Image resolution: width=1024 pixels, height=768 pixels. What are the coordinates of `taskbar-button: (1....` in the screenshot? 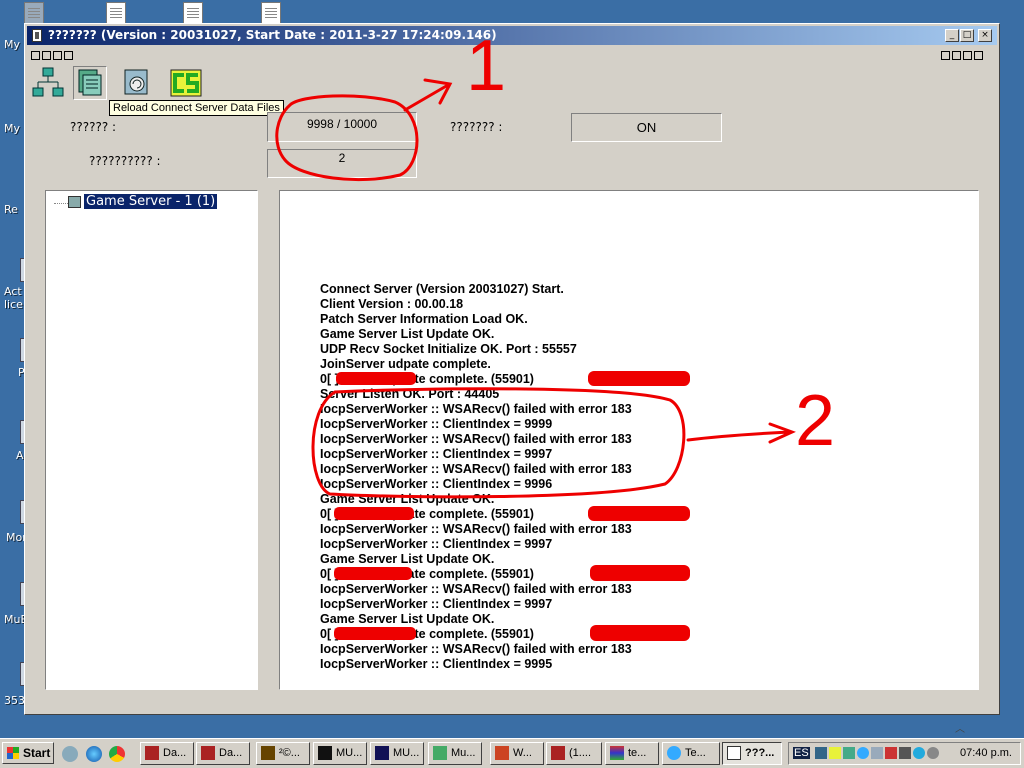 It's located at (574, 753).